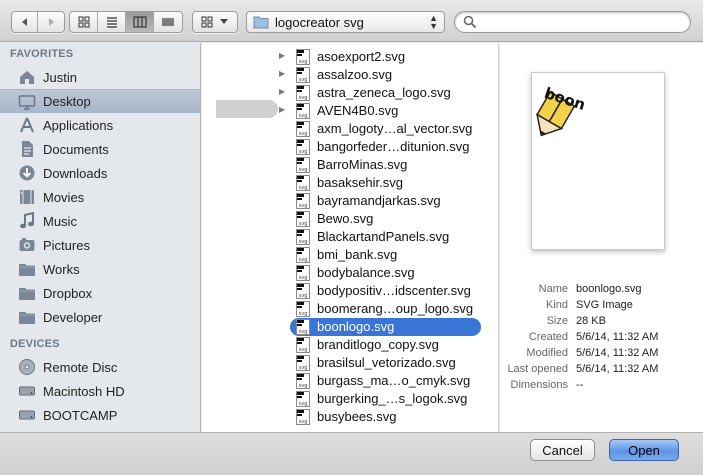  Describe the element at coordinates (27, 102) in the screenshot. I see `desktop-icon` at that location.